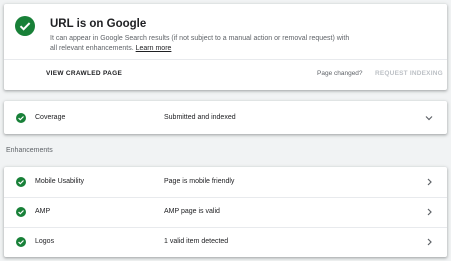  I want to click on enhancement-value: 1 valid item detected, so click(196, 241).